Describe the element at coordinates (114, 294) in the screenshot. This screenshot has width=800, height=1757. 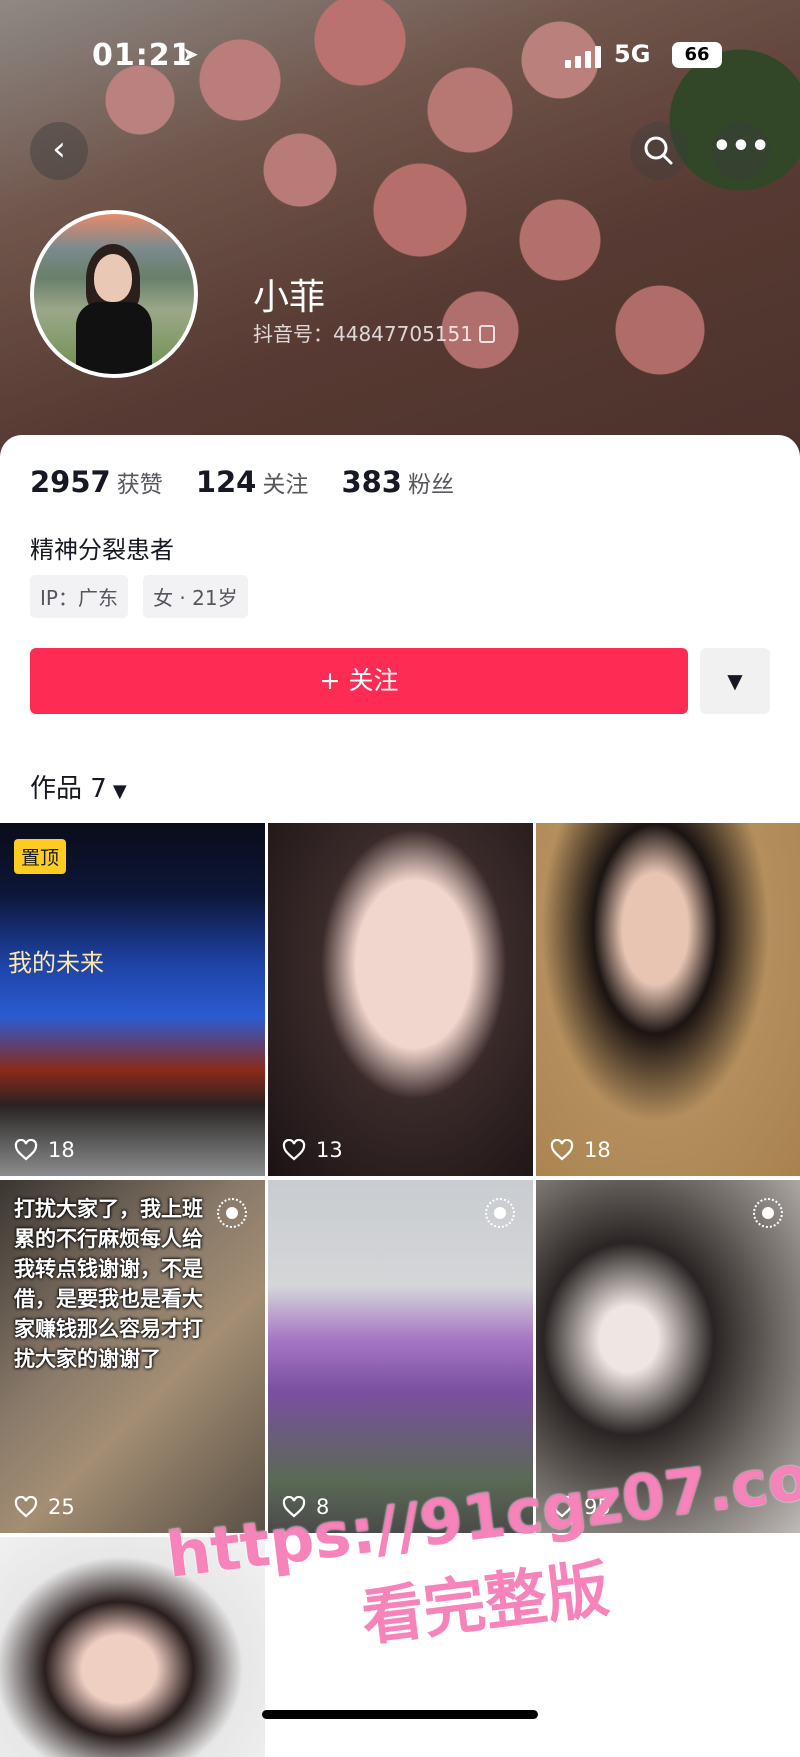
I see `avatar` at that location.